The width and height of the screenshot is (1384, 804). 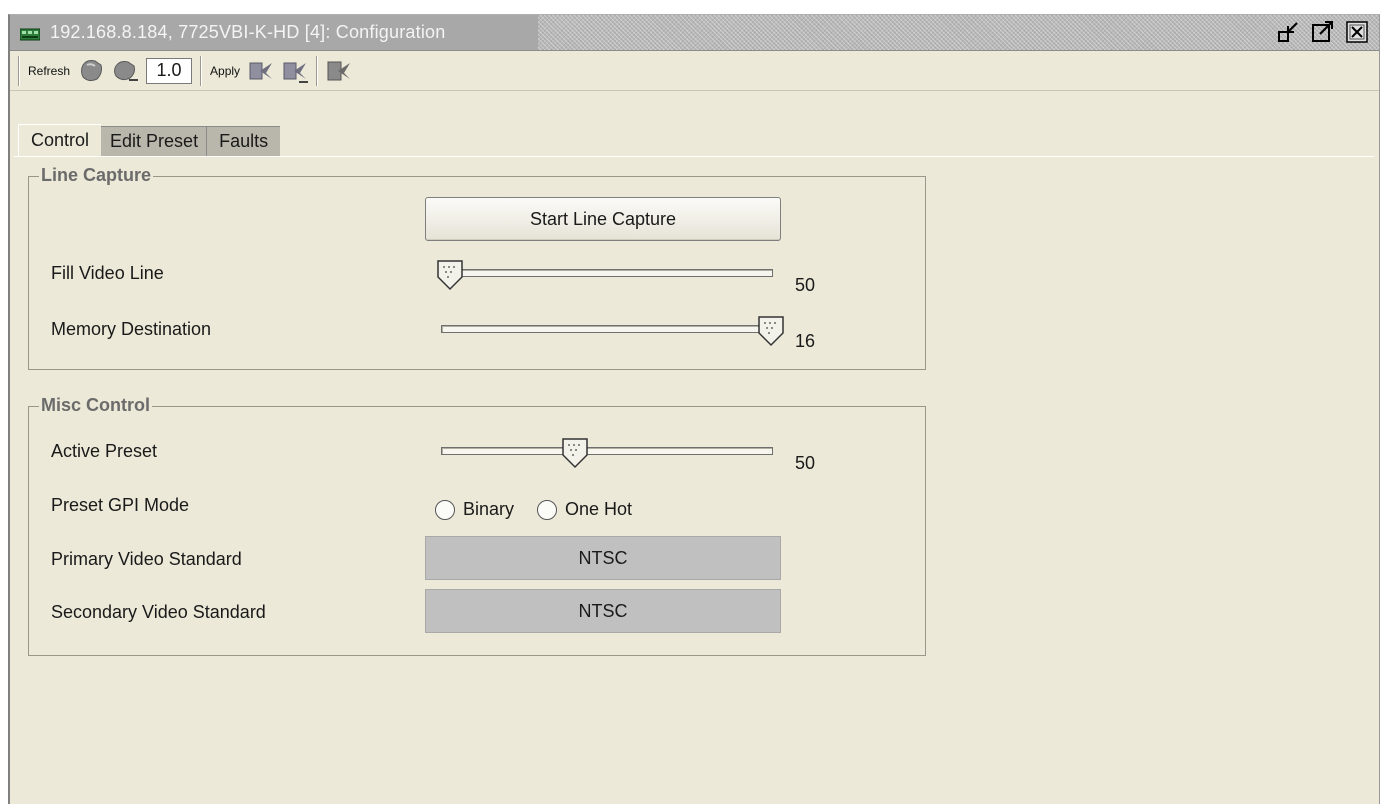 I want to click on active-preset-thumb, so click(x=575, y=453).